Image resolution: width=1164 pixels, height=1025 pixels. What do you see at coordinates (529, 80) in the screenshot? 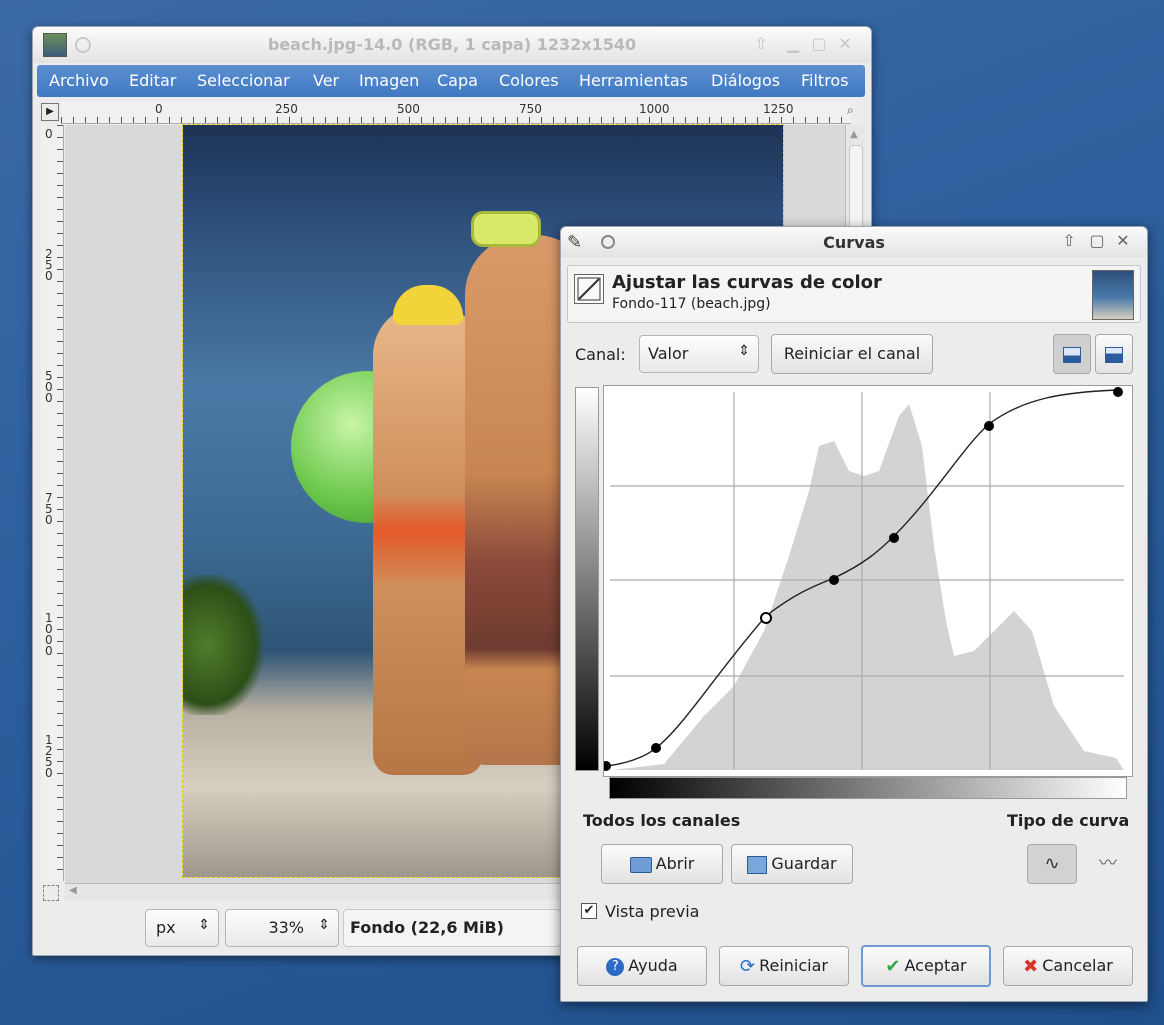
I see `menu-colores: Colores` at bounding box center [529, 80].